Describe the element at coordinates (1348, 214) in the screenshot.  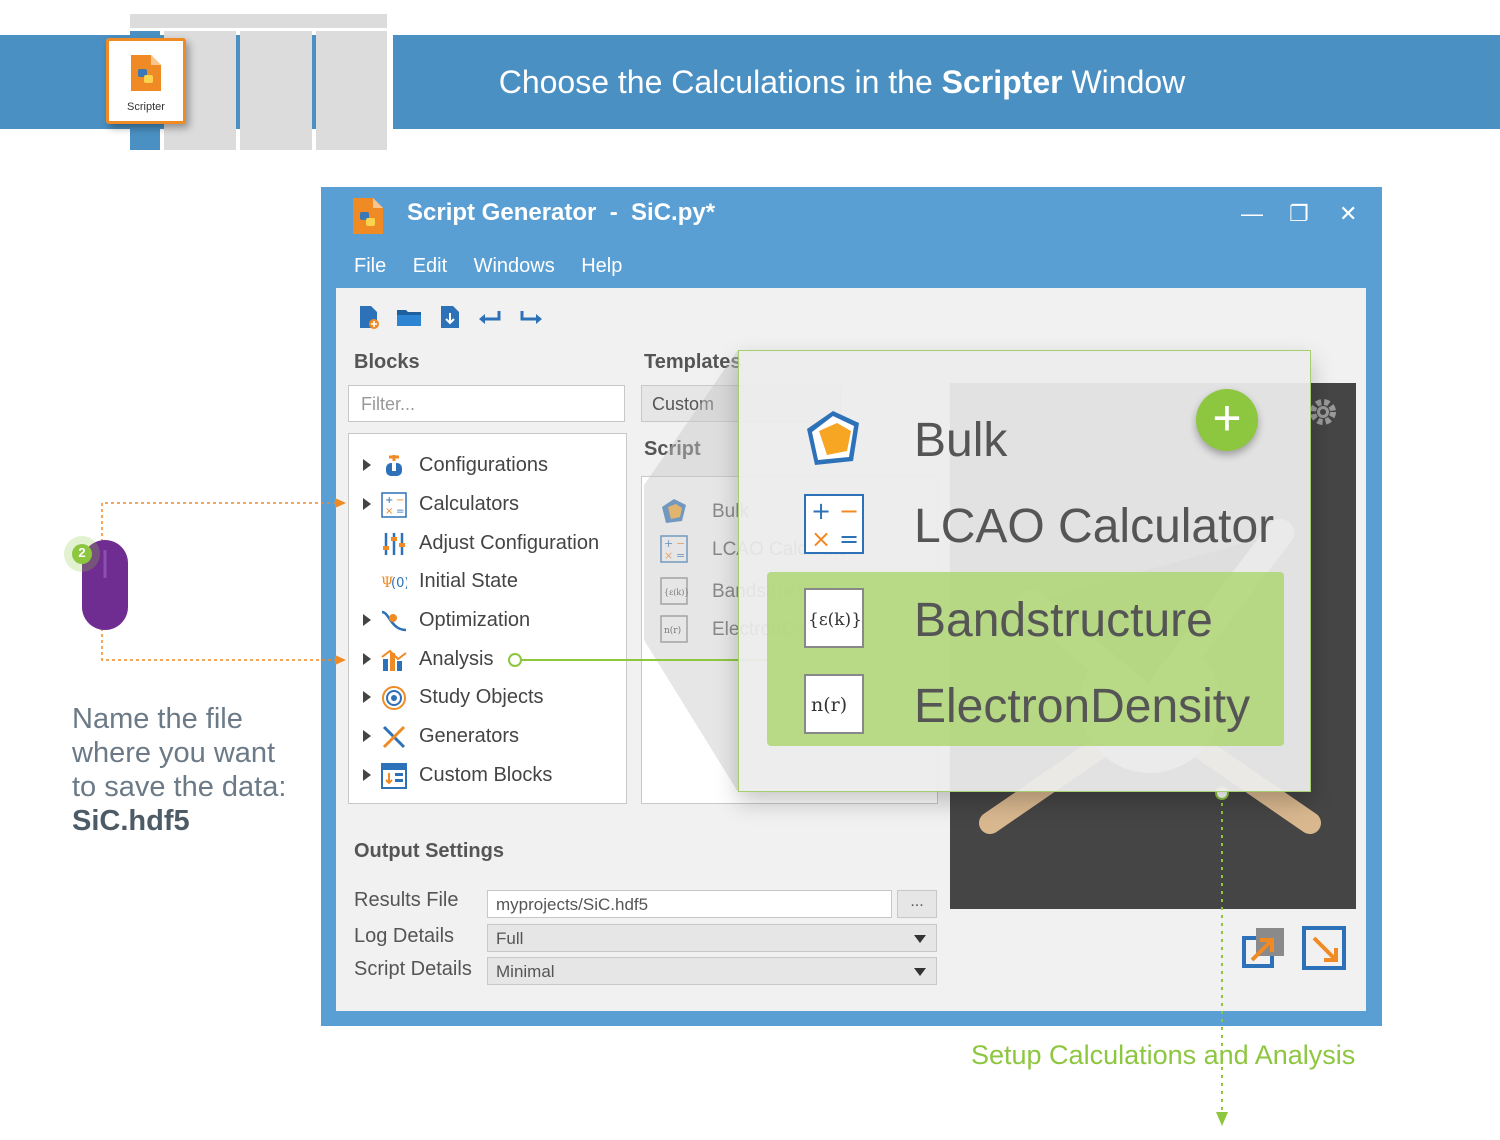
I see `close-button: ✕` at that location.